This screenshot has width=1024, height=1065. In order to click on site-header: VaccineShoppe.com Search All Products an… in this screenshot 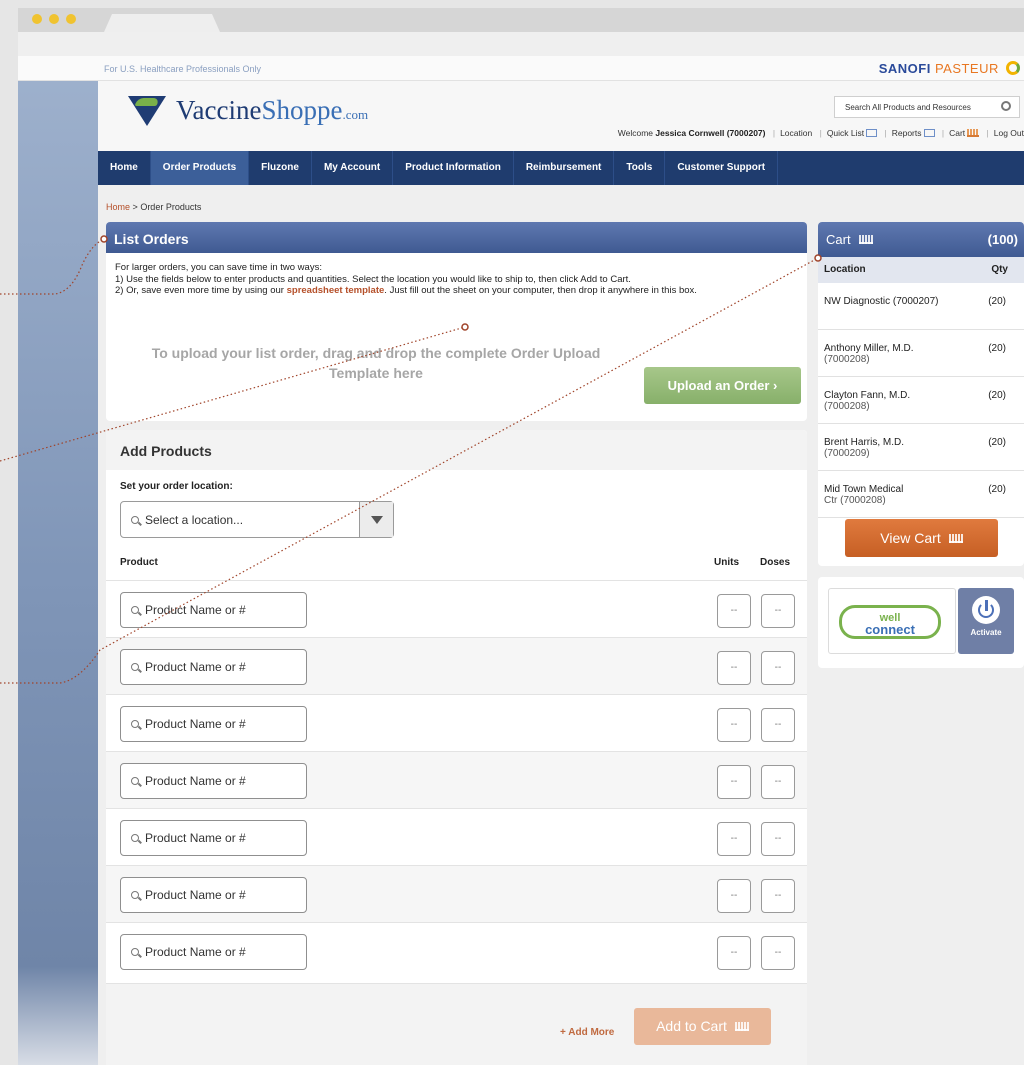, I will do `click(561, 116)`.